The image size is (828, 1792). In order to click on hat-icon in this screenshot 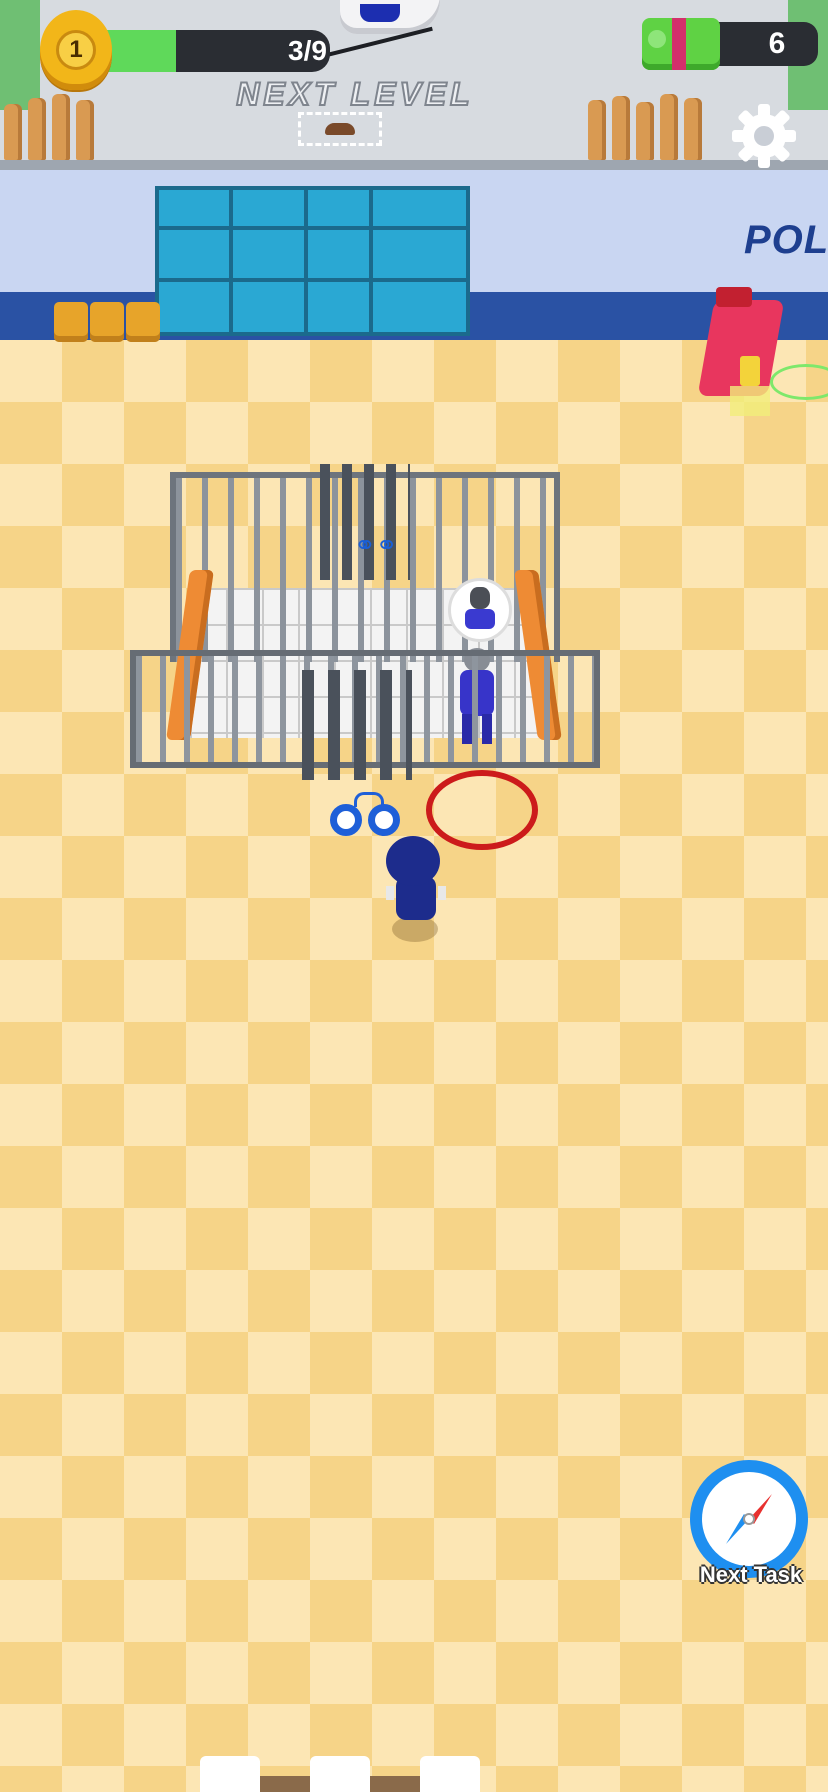, I will do `click(340, 129)`.